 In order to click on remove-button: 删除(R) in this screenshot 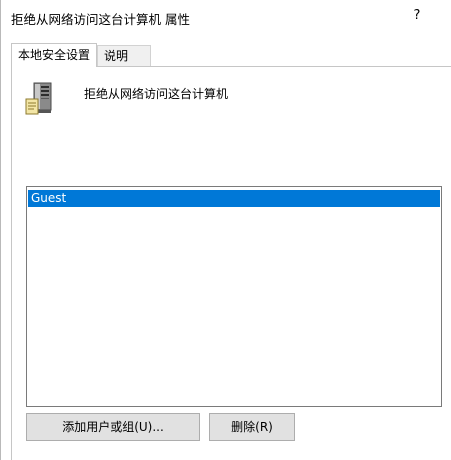, I will do `click(252, 427)`.